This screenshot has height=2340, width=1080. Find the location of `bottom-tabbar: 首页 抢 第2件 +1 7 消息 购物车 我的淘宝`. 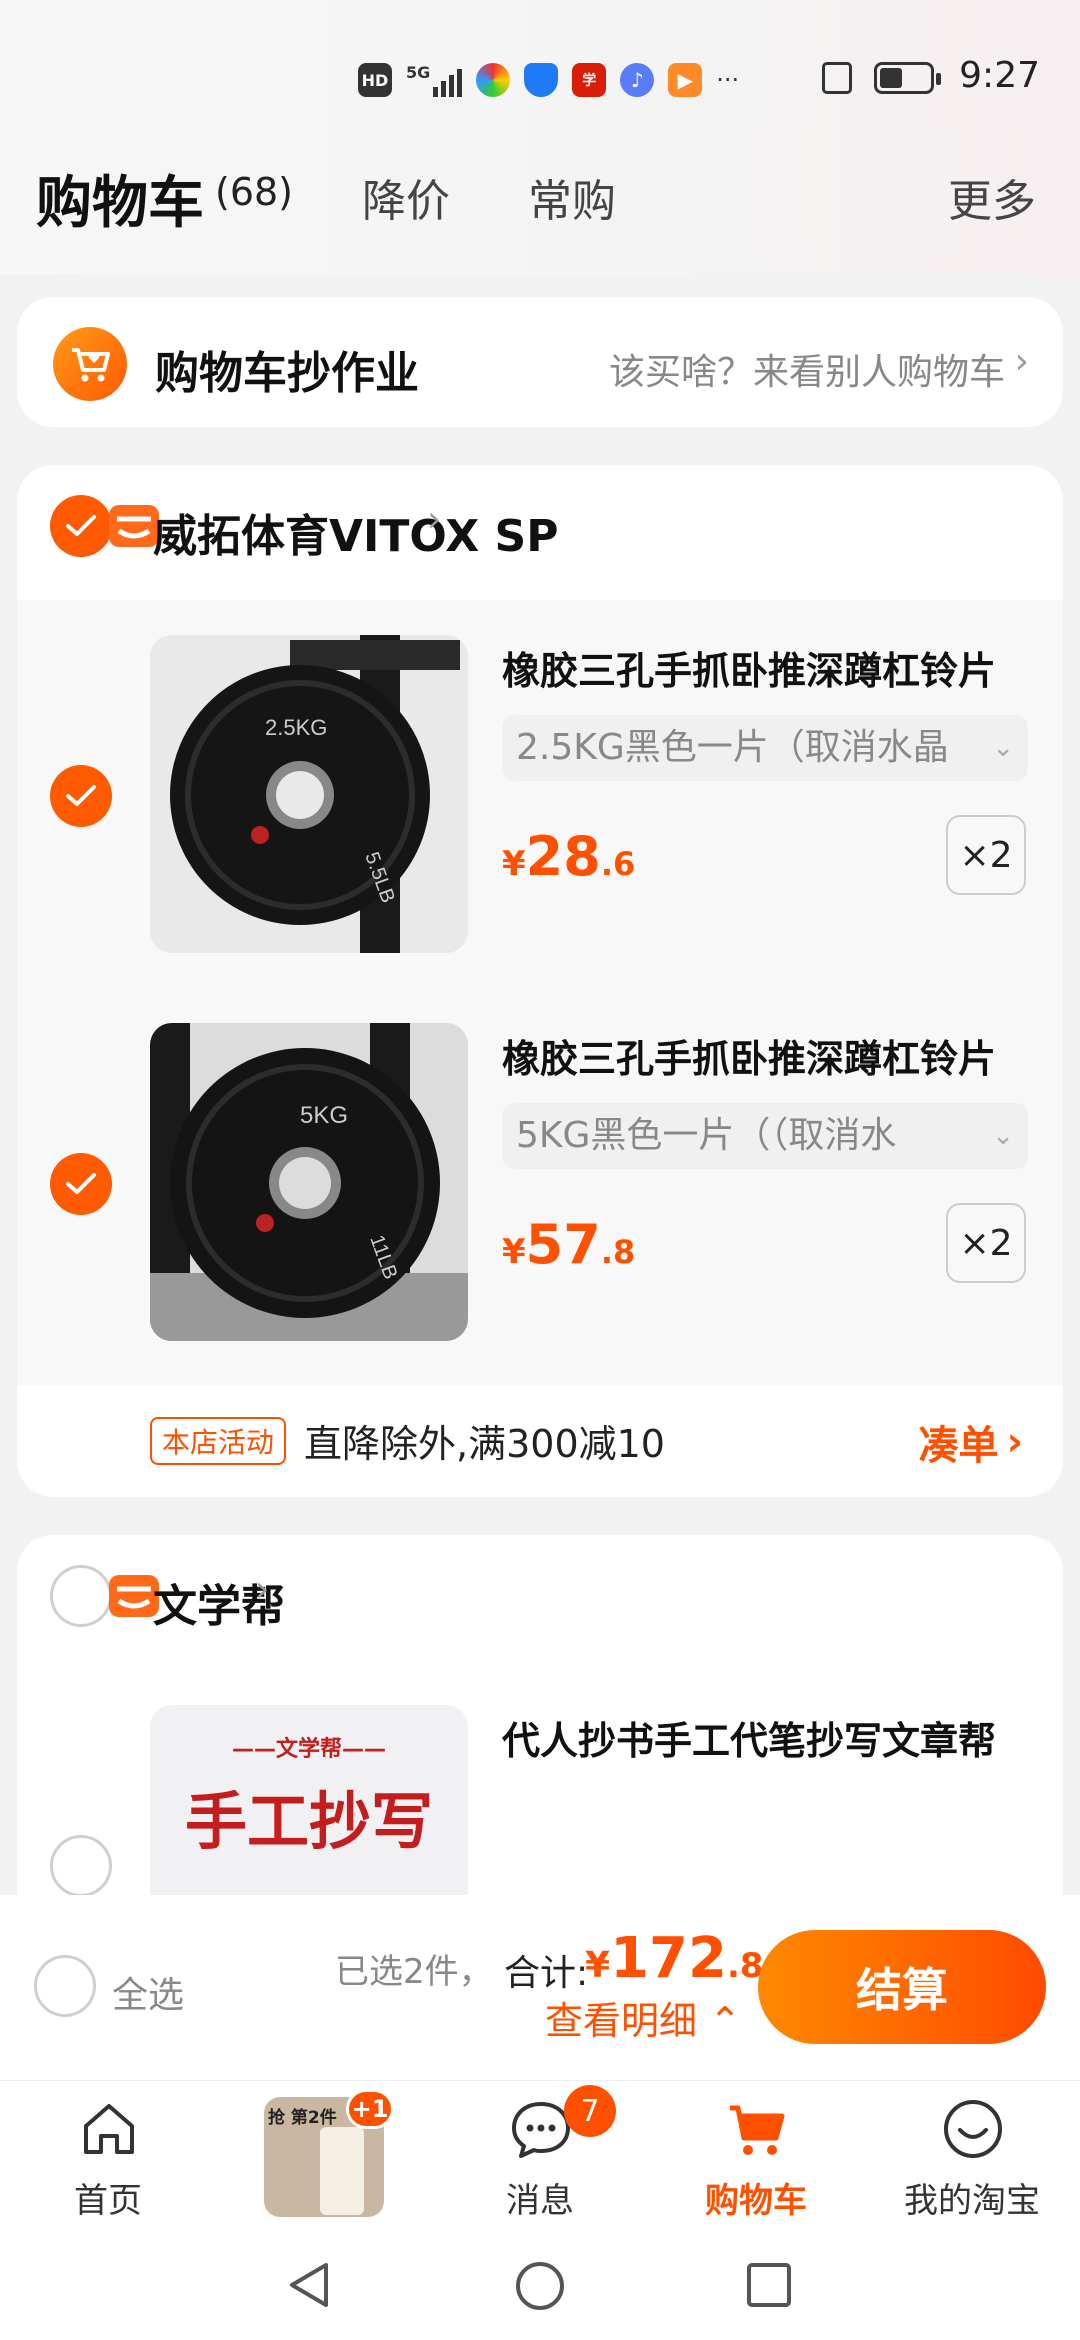

bottom-tabbar: 首页 抢 第2件 +1 7 消息 购物车 我的淘宝 is located at coordinates (540, 2155).